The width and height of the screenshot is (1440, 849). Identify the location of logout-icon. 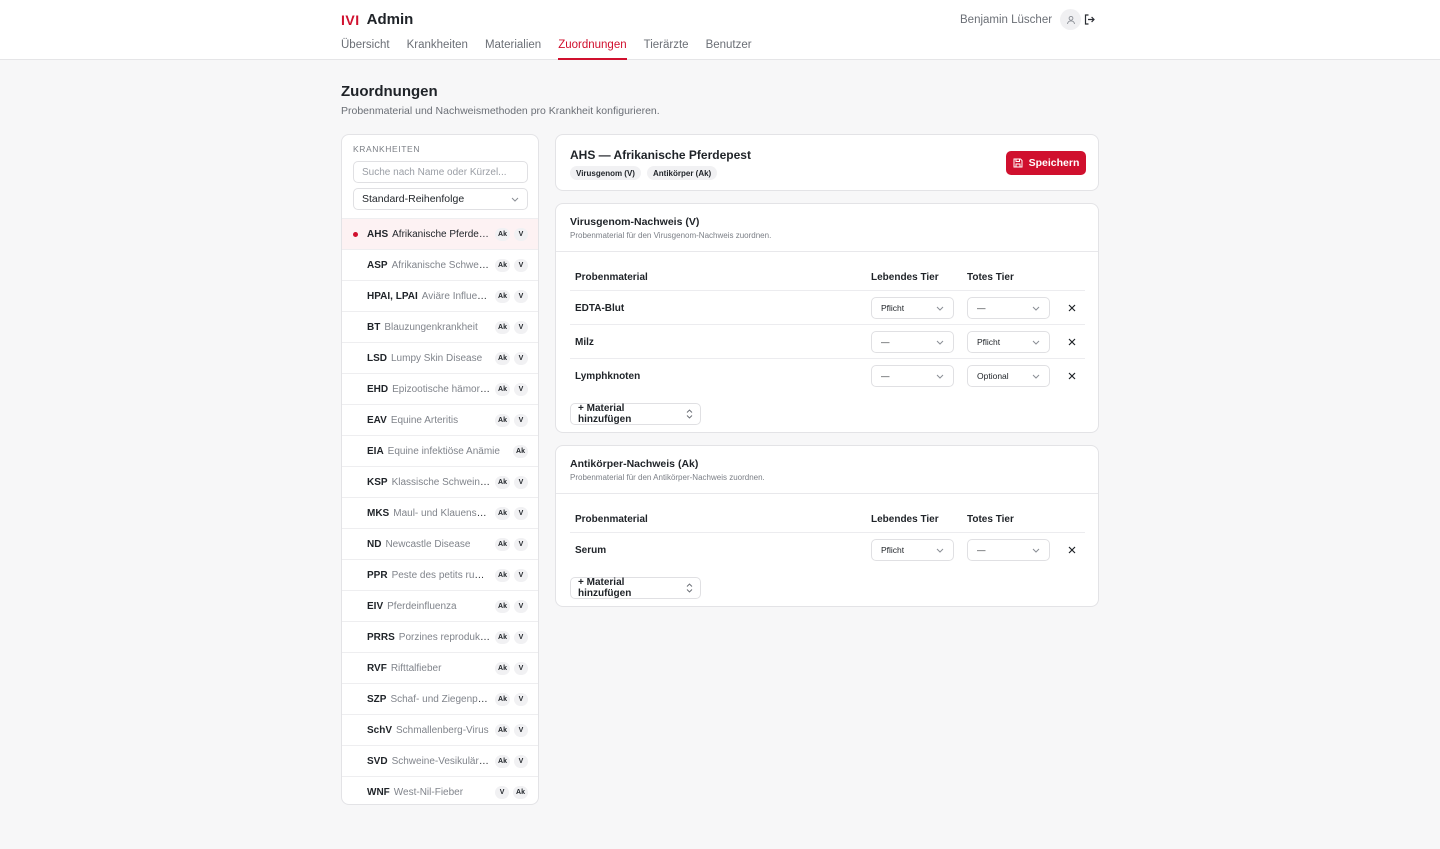
(1089, 19).